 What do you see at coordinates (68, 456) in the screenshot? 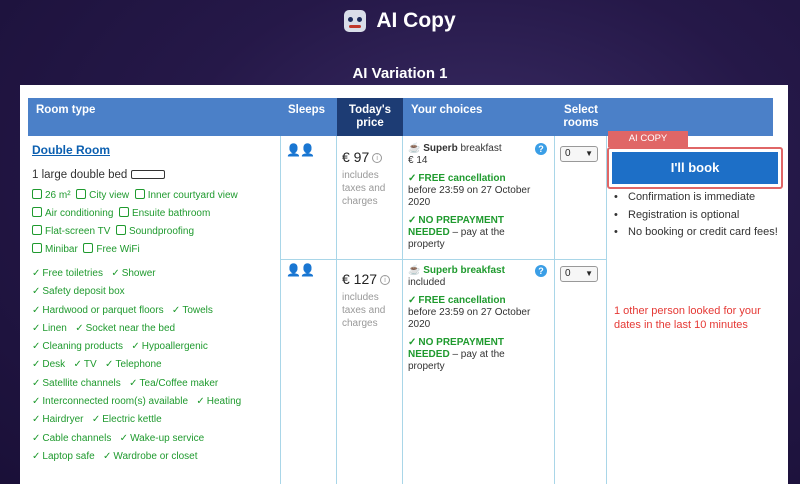
I see `facility-item: Laptop safe` at bounding box center [68, 456].